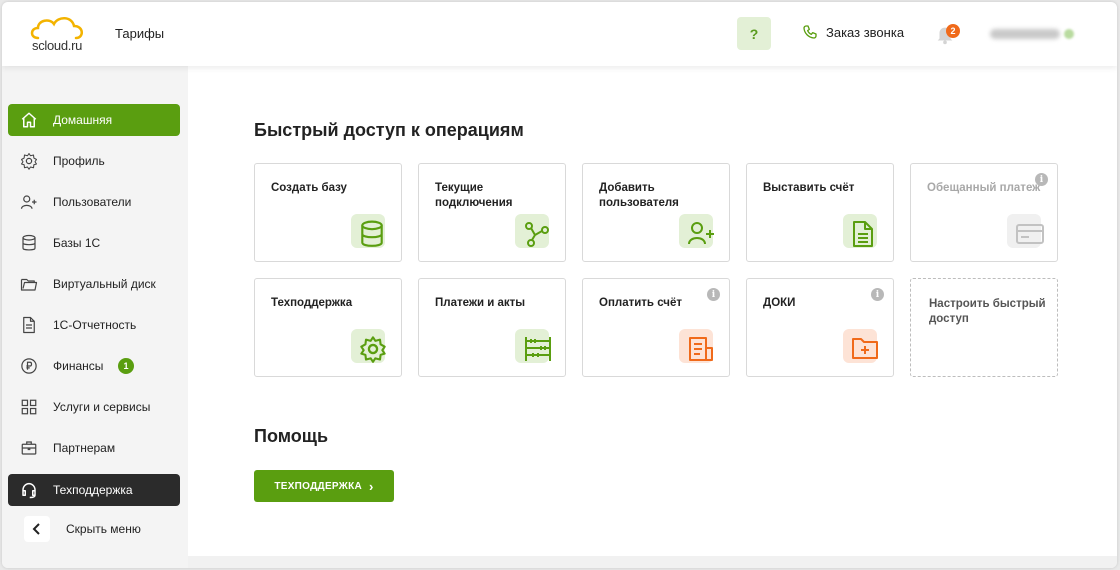 The image size is (1120, 570). Describe the element at coordinates (83, 120) in the screenshot. I see `sidebar-item-label: Домашняя` at that location.